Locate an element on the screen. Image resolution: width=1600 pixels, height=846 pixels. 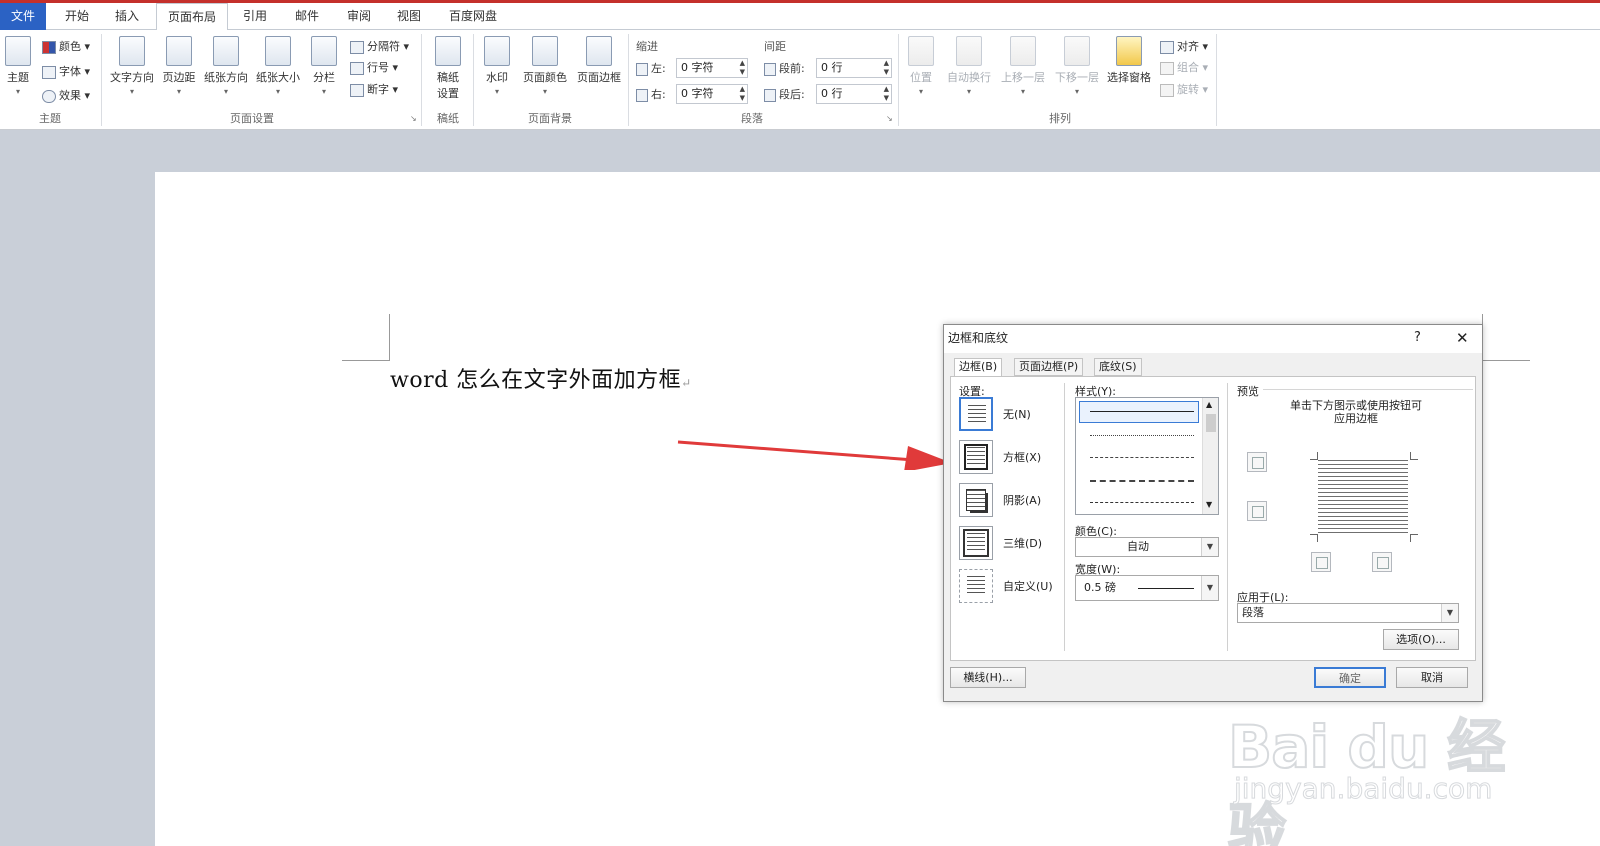
chevron-down-icon: ▾ is located at coordinates (17, 91).